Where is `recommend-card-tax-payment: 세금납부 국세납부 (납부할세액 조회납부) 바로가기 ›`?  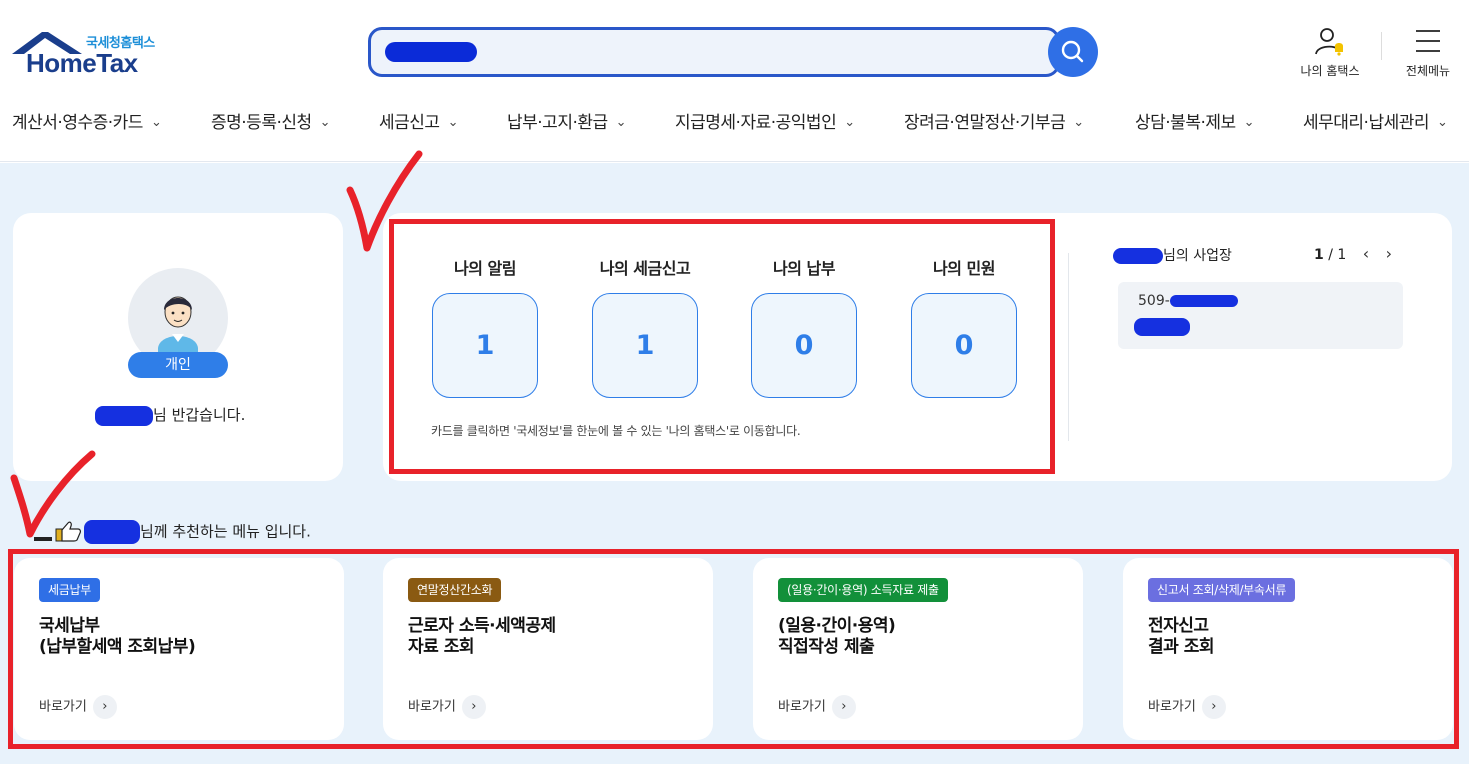 recommend-card-tax-payment: 세금납부 국세납부 (납부할세액 조회납부) 바로가기 › is located at coordinates (179, 649).